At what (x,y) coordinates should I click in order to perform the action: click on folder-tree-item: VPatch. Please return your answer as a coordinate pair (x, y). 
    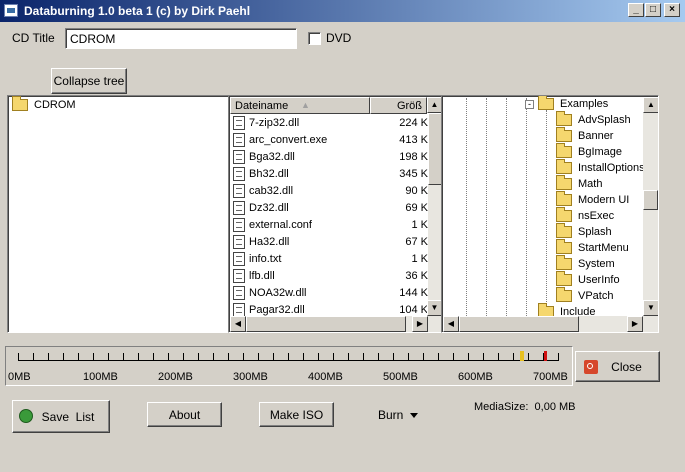
    Looking at the image, I should click on (584, 295).